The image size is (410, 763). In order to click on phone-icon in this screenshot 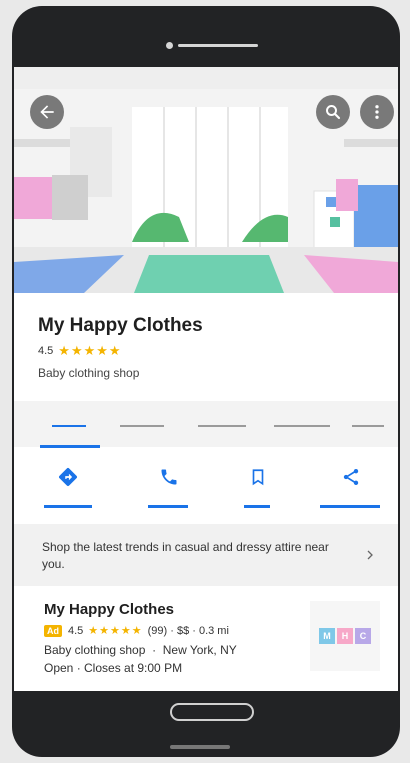, I will do `click(169, 477)`.